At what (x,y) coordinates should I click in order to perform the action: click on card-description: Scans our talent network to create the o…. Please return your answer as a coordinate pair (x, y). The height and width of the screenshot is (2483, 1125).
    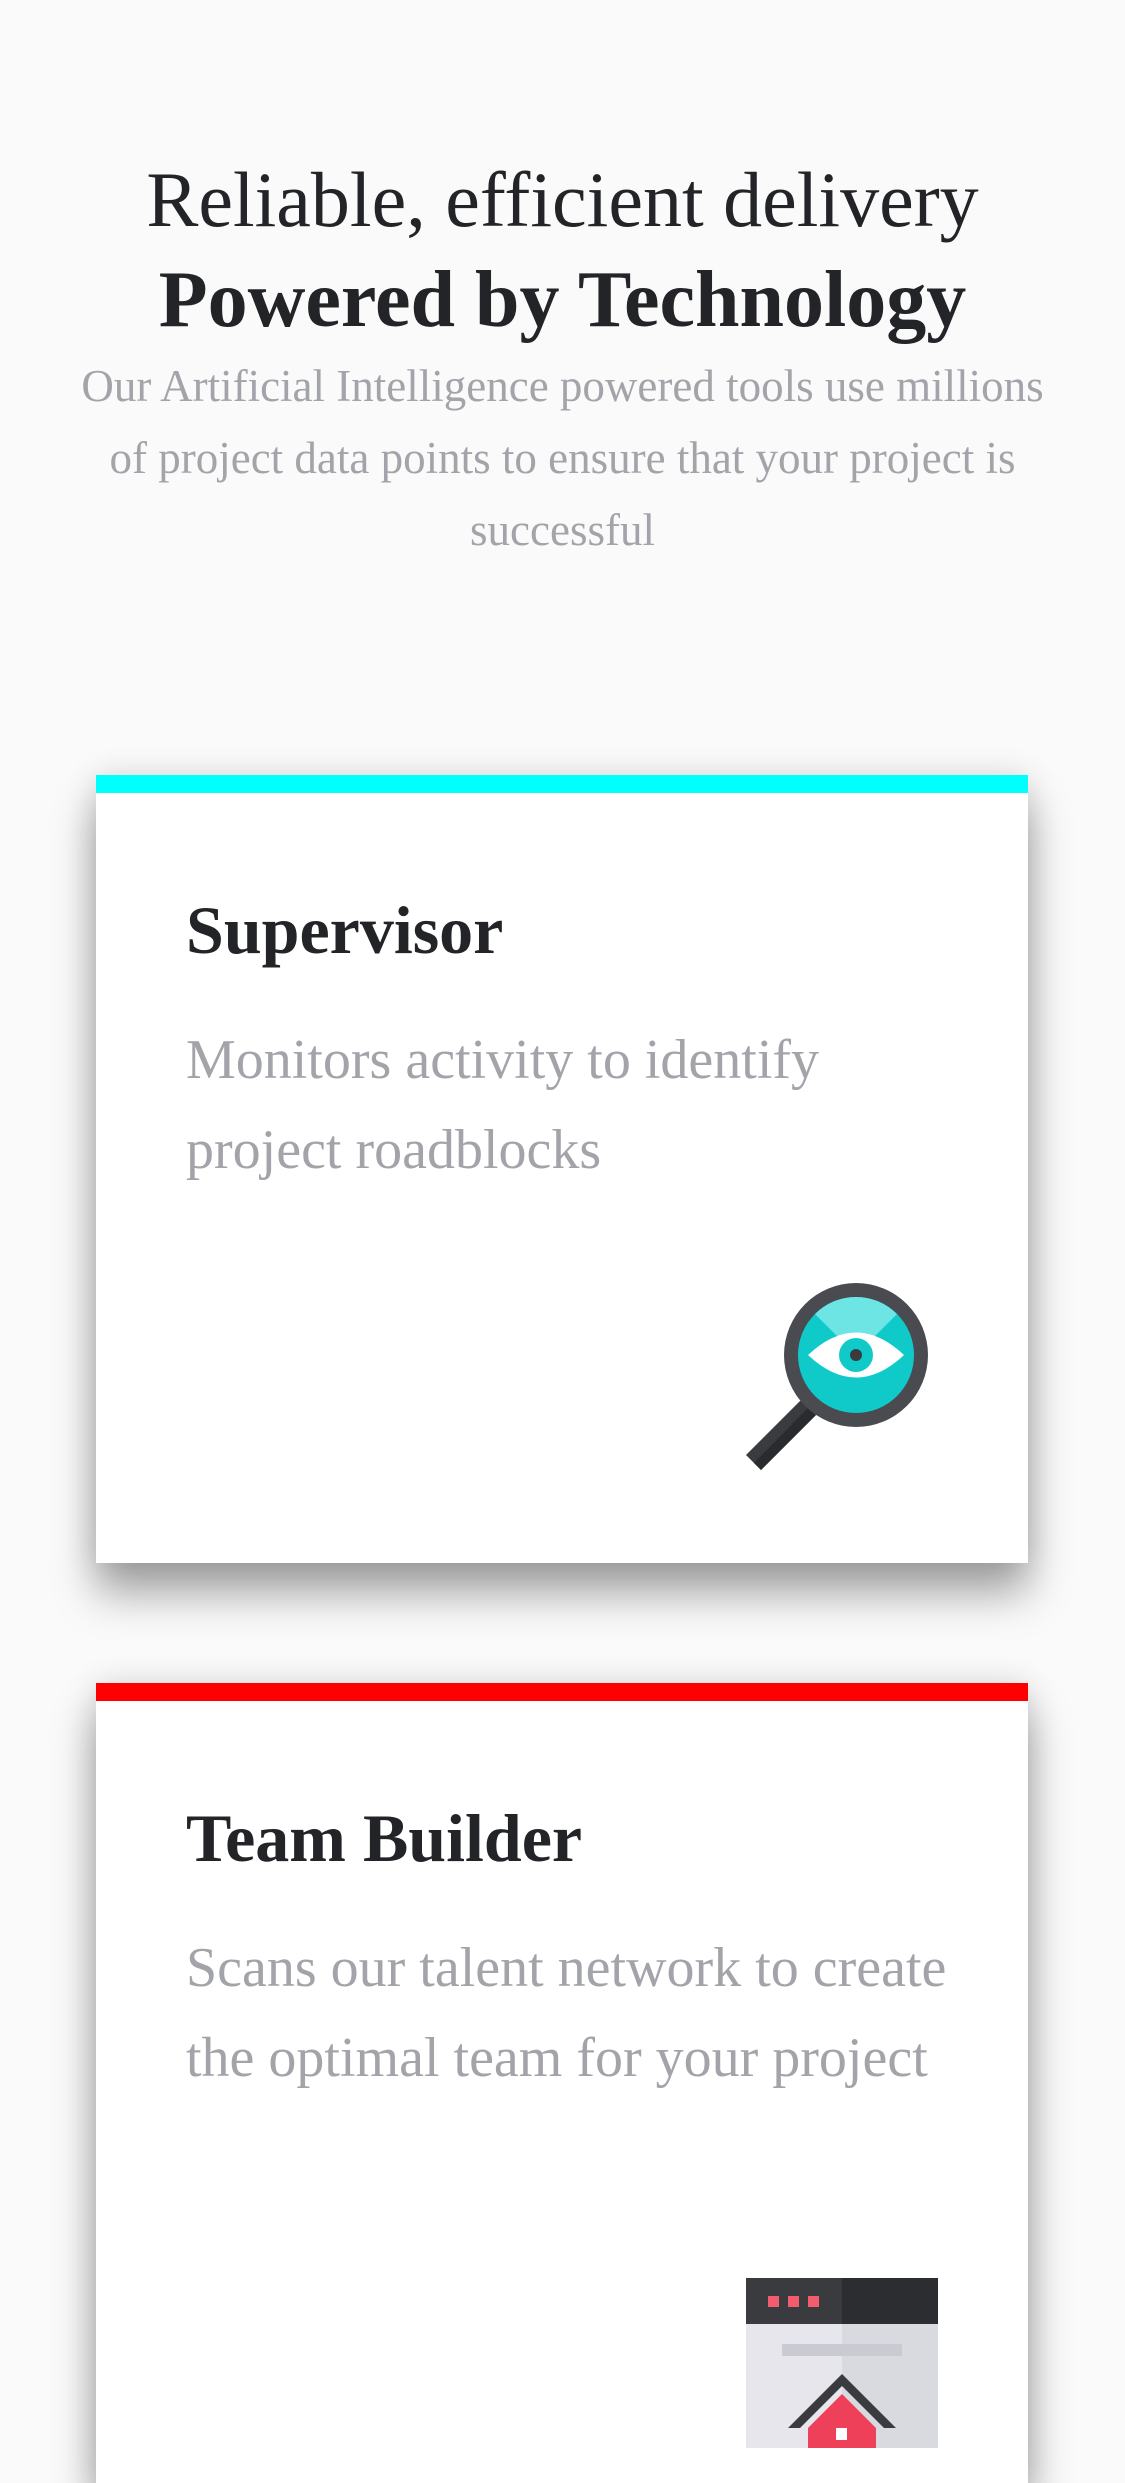
    Looking at the image, I should click on (566, 2013).